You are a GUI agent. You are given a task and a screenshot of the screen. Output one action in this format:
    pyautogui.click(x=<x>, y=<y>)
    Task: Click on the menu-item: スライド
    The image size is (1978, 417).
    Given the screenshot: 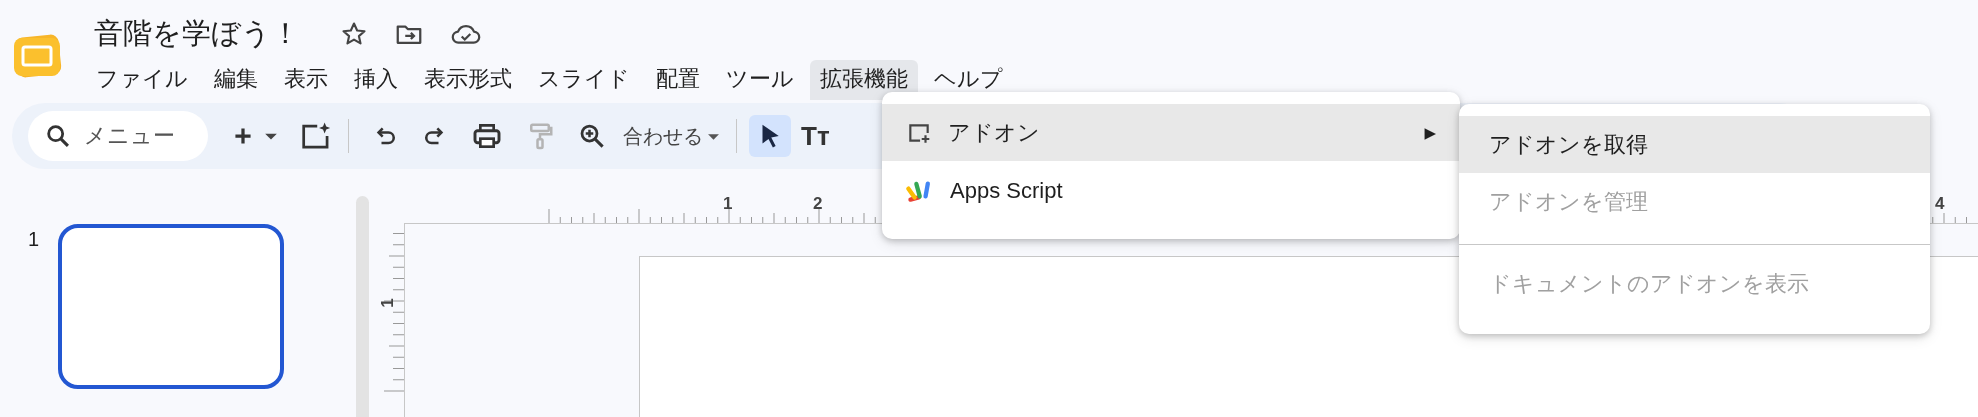 What is the action you would take?
    pyautogui.click(x=584, y=80)
    